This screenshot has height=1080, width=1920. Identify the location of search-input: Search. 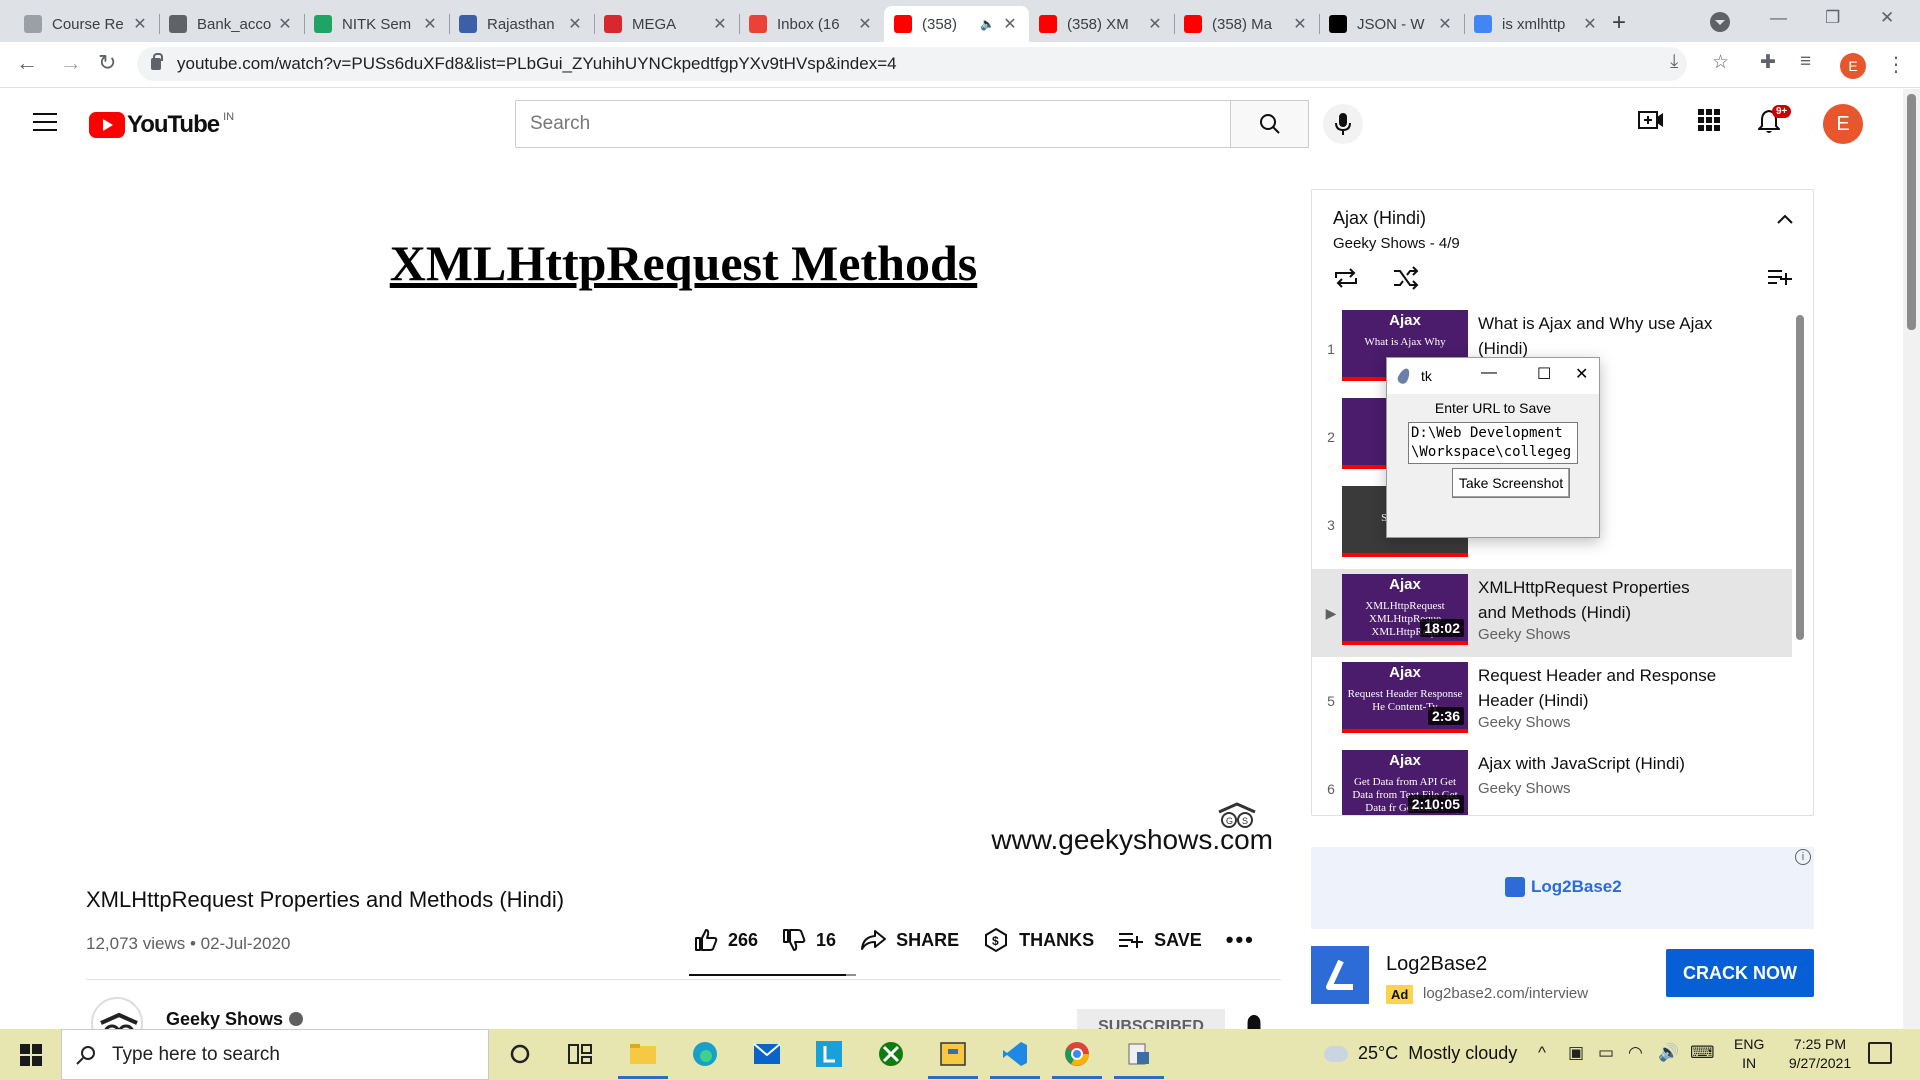
(873, 124).